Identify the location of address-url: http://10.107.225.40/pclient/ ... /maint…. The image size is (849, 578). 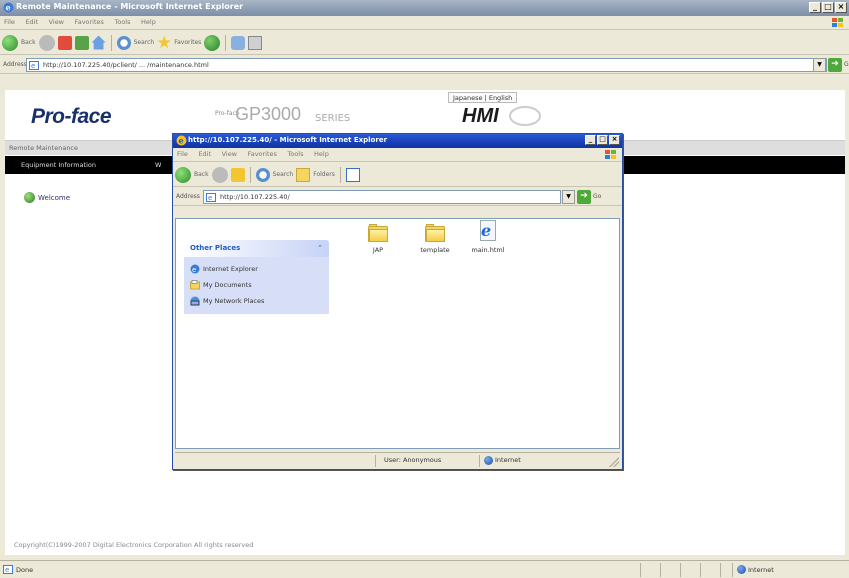
(126, 65).